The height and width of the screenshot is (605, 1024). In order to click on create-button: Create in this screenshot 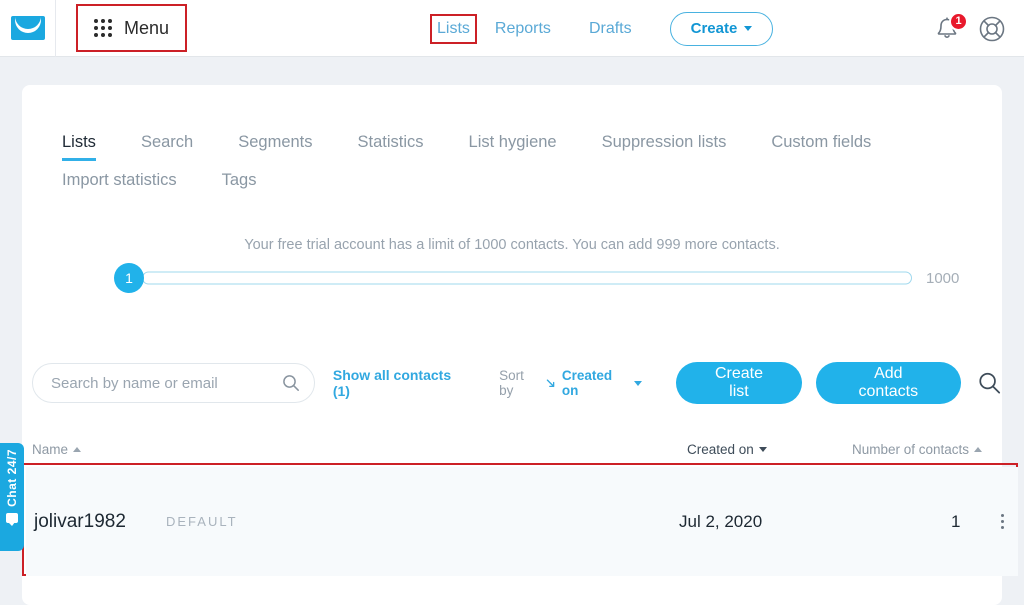, I will do `click(721, 28)`.